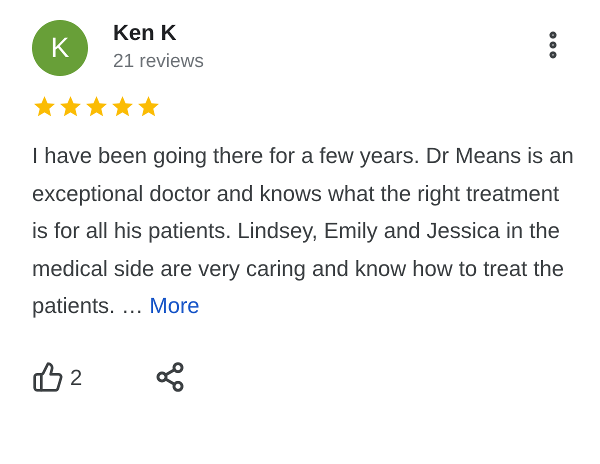  Describe the element at coordinates (60, 48) in the screenshot. I see `avatar: K` at that location.